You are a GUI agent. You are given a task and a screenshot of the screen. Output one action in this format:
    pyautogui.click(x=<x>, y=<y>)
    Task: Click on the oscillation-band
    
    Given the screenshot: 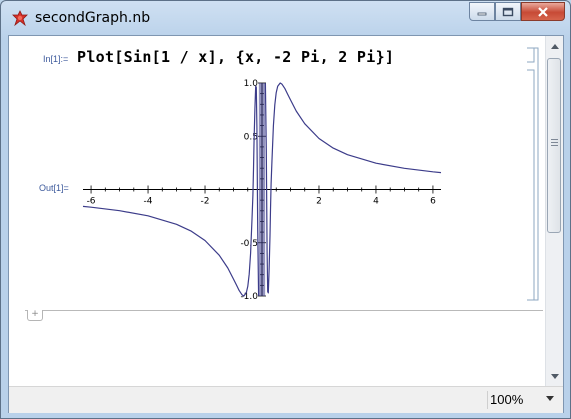 What is the action you would take?
    pyautogui.click(x=262, y=189)
    